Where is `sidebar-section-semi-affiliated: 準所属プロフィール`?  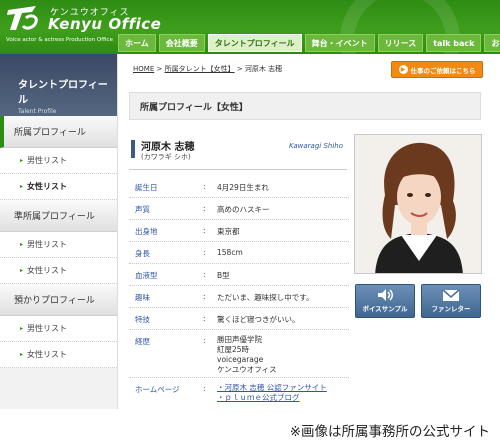
sidebar-section-semi-affiliated: 準所属プロフィール is located at coordinates (58, 216).